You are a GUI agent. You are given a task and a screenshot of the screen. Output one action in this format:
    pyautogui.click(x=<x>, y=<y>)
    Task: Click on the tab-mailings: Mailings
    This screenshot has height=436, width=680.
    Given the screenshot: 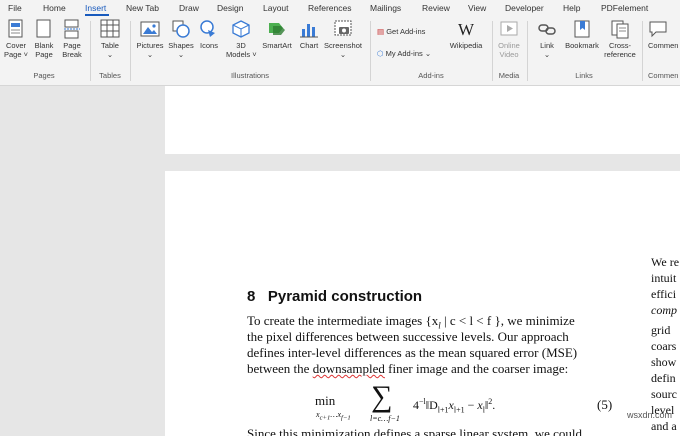 What is the action you would take?
    pyautogui.click(x=385, y=8)
    